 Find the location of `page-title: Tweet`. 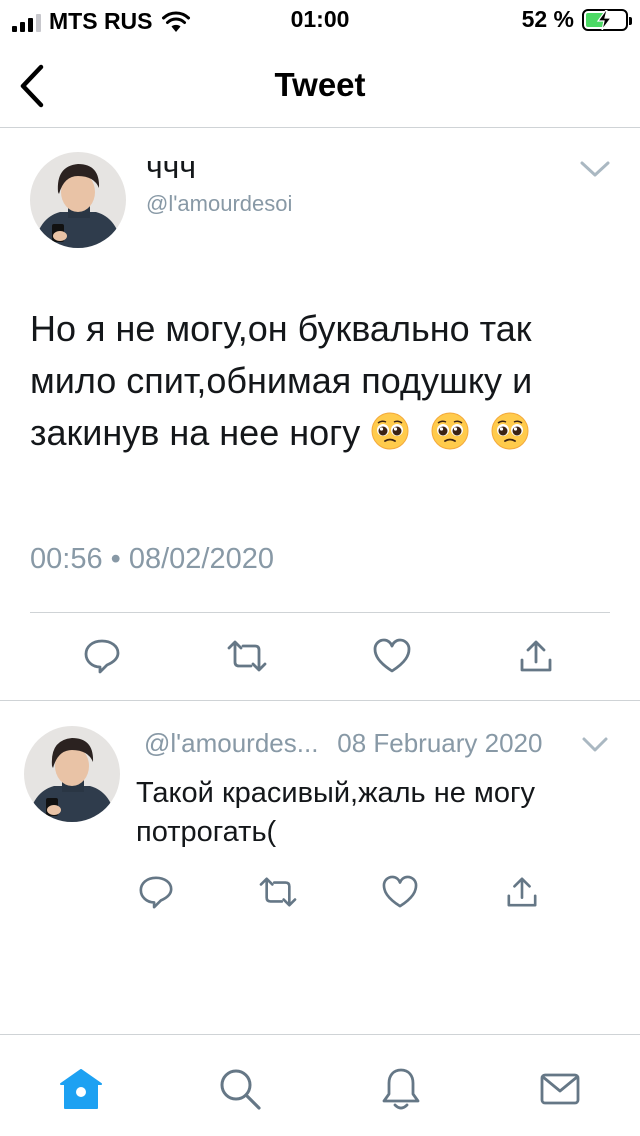

page-title: Tweet is located at coordinates (320, 84).